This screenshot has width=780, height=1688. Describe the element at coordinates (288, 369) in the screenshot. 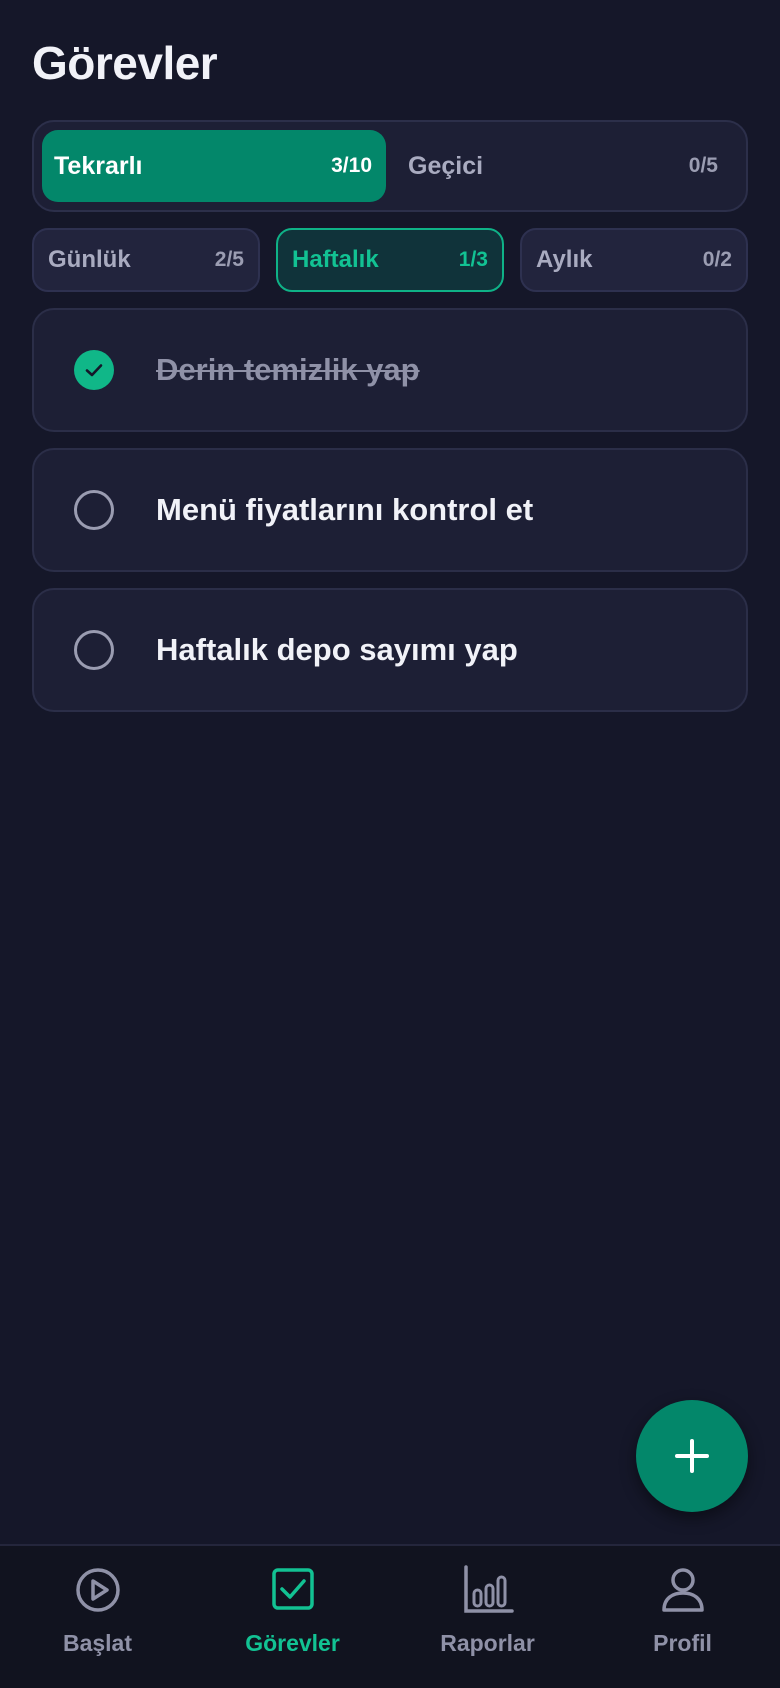

I see `task-label: Derin temizlik yap` at that location.